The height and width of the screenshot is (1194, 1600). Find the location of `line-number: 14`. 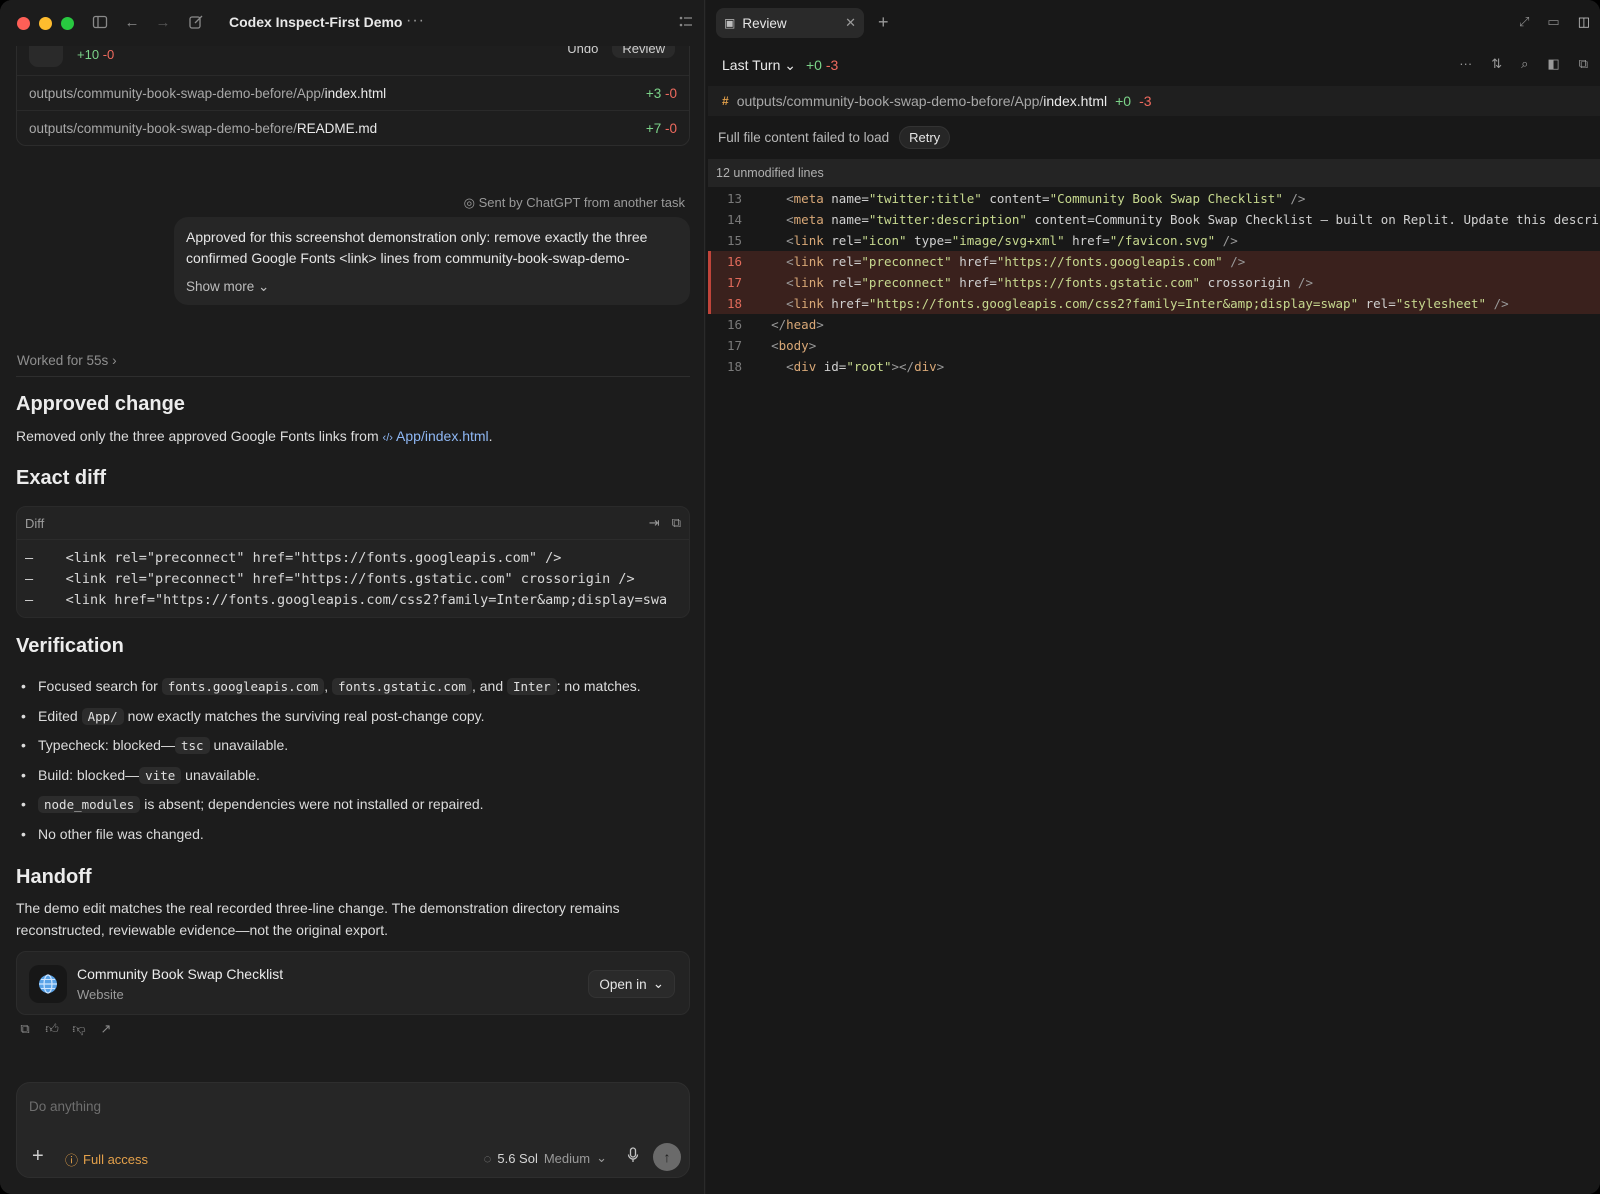

line-number: 14 is located at coordinates (734, 219).